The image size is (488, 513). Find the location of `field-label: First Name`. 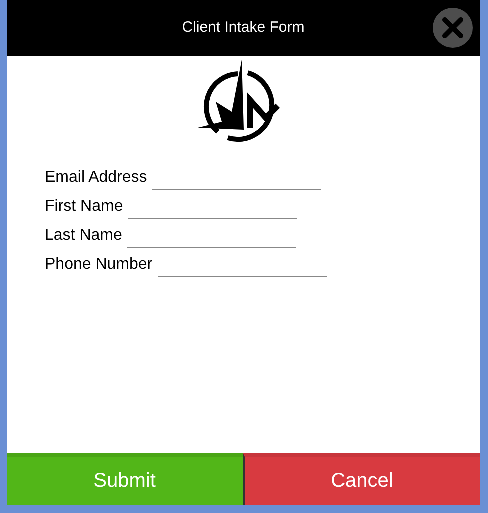

field-label: First Name is located at coordinates (84, 207).